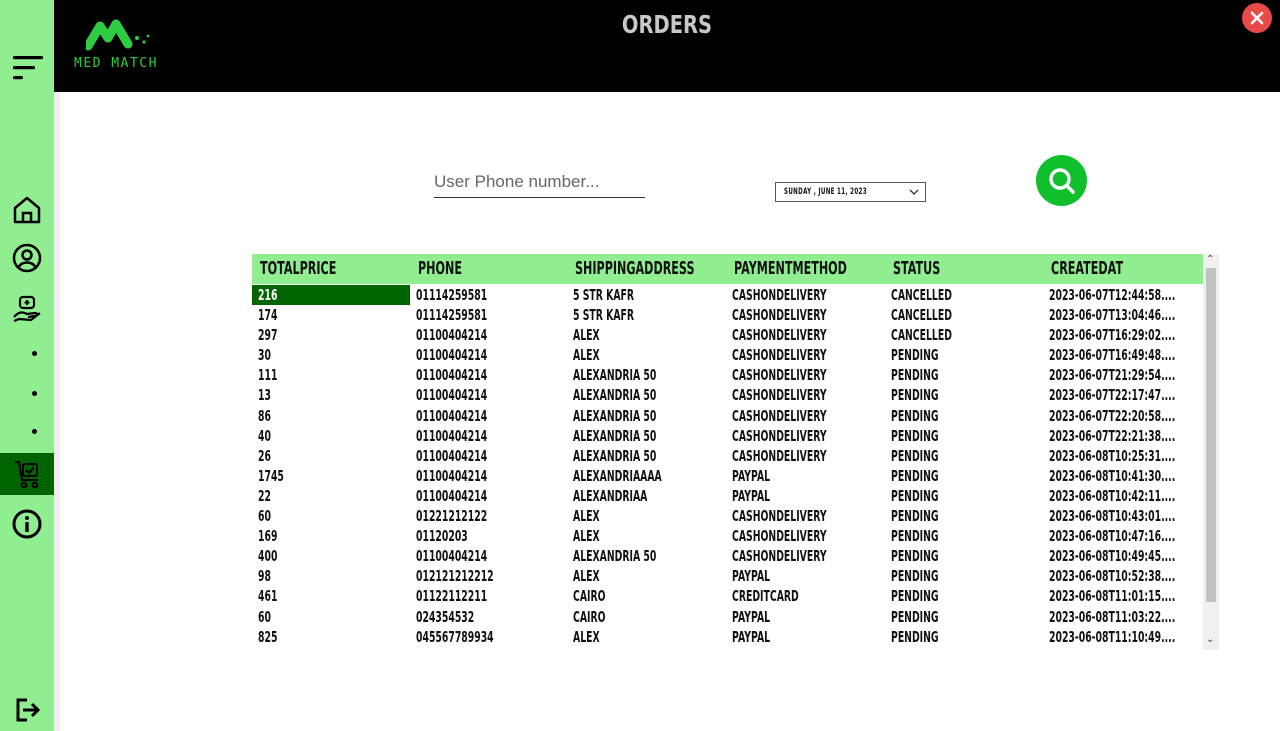  Describe the element at coordinates (27, 710) in the screenshot. I see `logout-button` at that location.